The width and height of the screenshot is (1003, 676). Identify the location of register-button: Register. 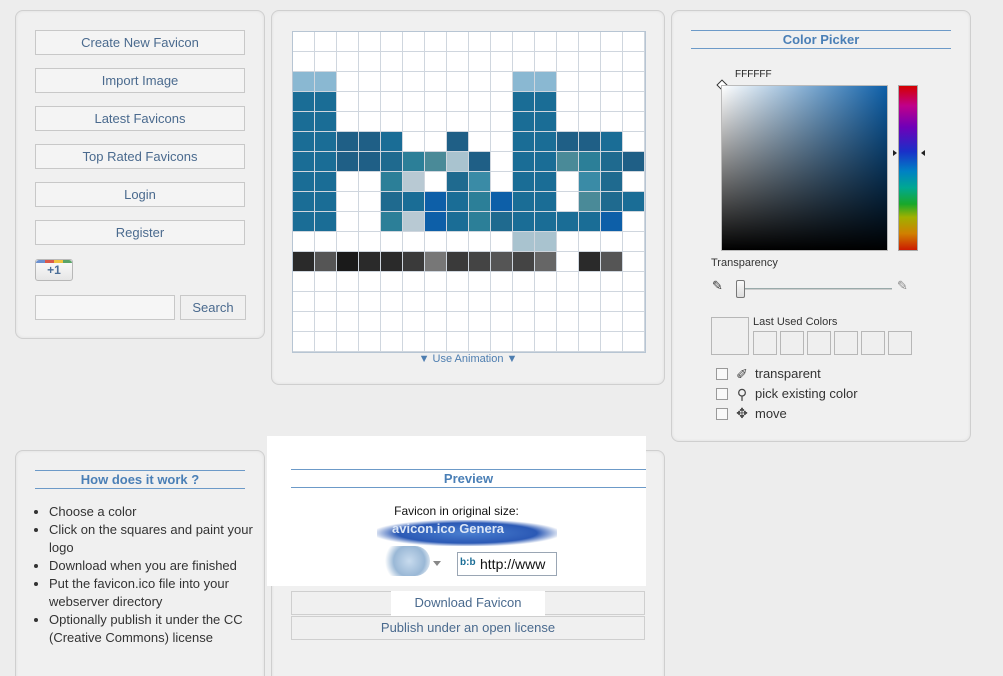
(140, 232).